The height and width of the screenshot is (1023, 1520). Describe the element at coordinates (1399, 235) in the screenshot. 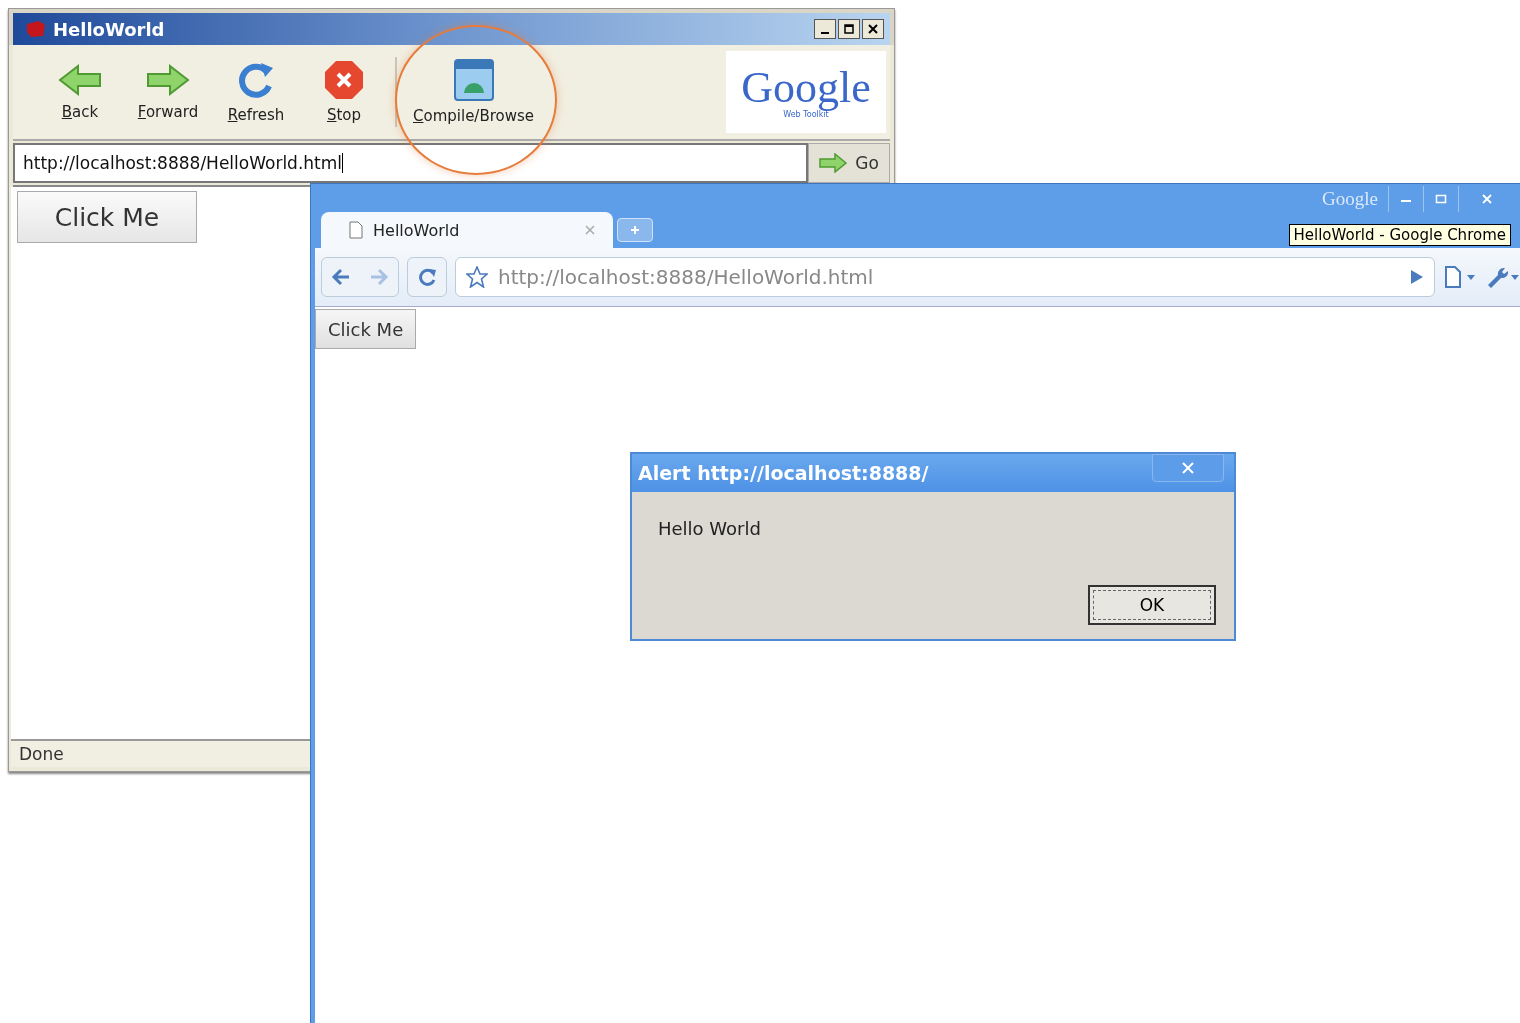

I see `tooltip: HelloWorld - Google Chrome` at that location.